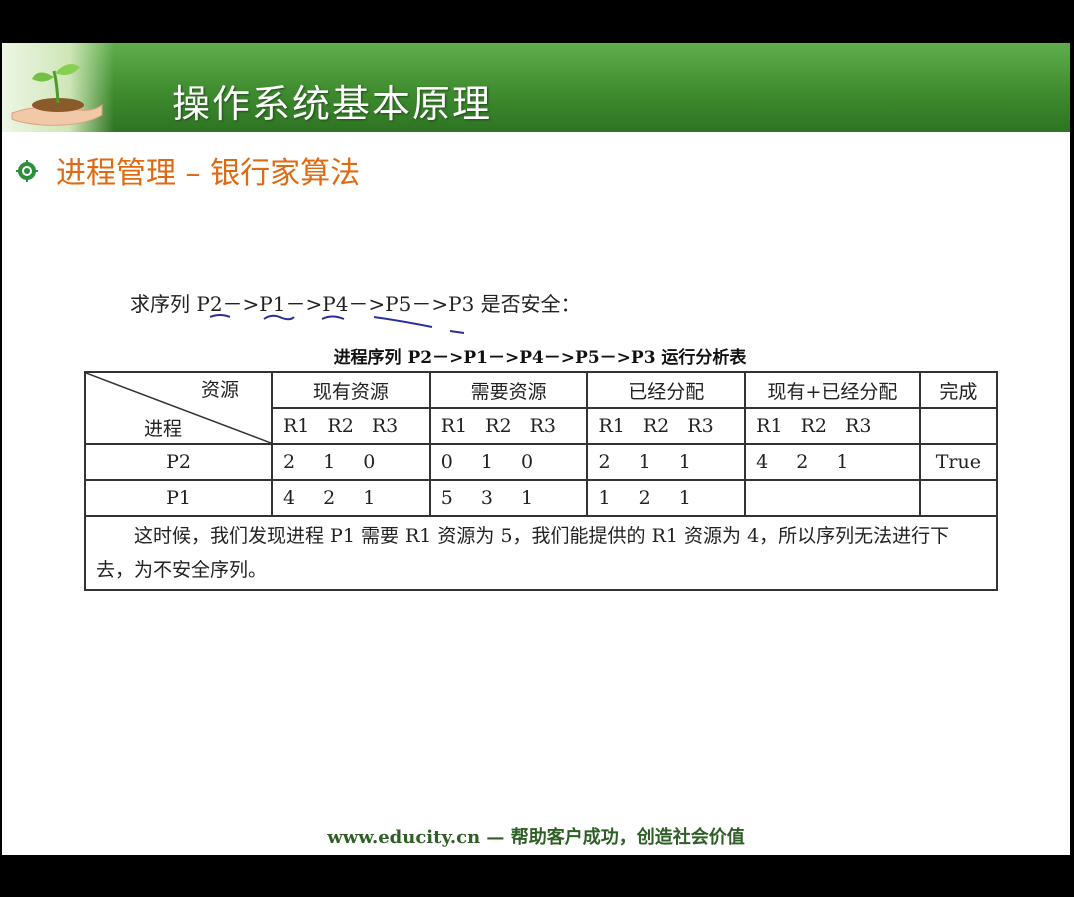 Image resolution: width=1074 pixels, height=897 pixels. Describe the element at coordinates (958, 498) in the screenshot. I see `finish-cell` at that location.